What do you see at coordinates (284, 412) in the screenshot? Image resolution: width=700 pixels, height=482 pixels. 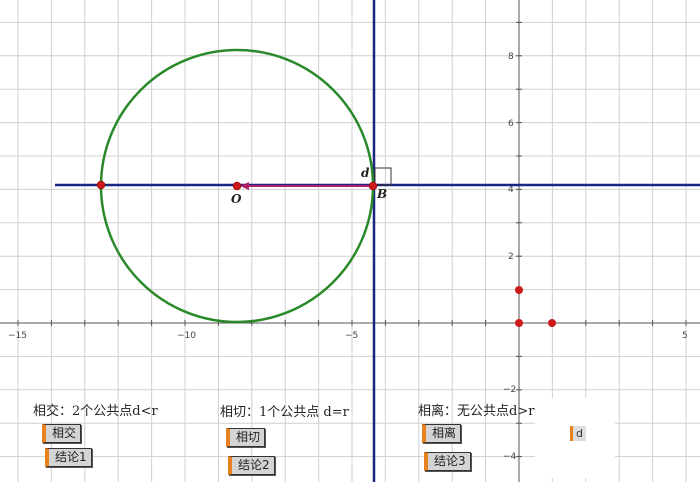 I see `caption-tangent: 相切：1个公共点 d=r` at bounding box center [284, 412].